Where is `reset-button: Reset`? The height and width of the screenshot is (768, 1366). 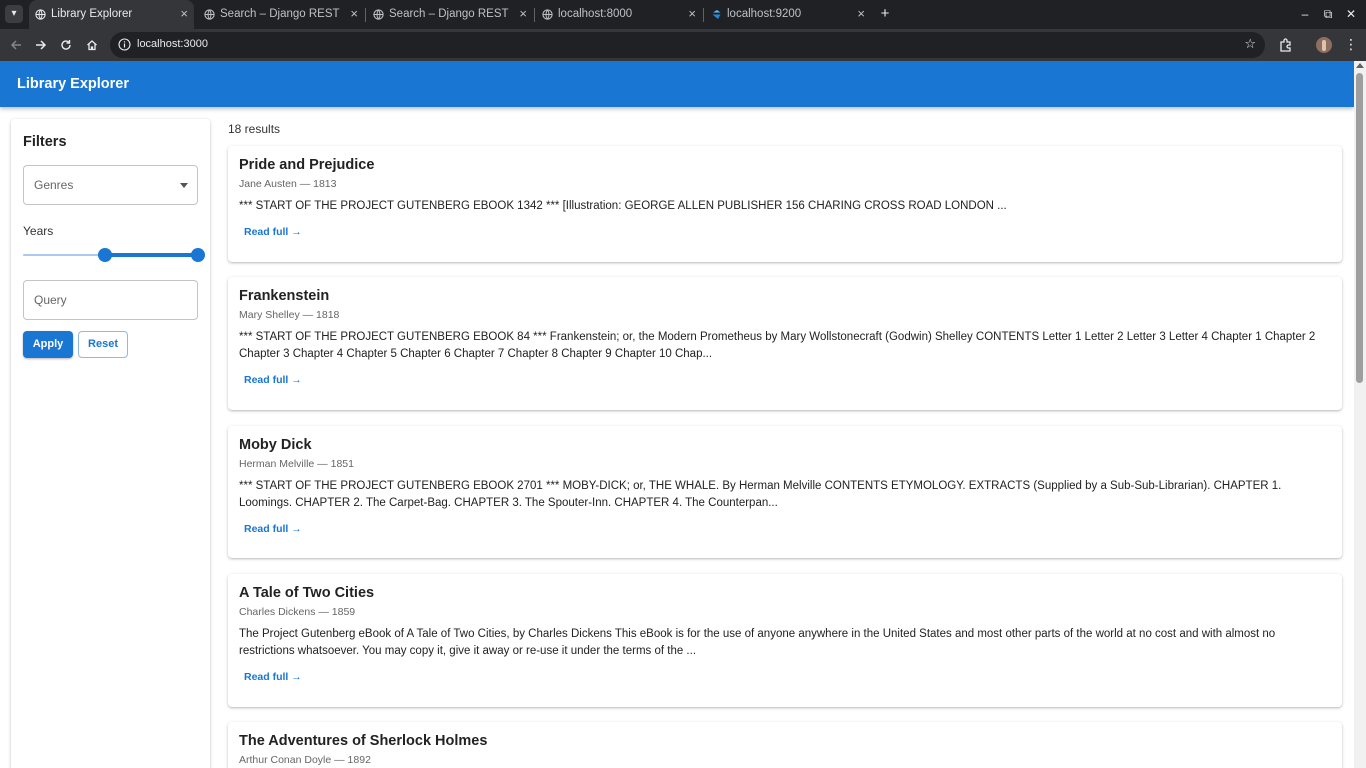 reset-button: Reset is located at coordinates (103, 344).